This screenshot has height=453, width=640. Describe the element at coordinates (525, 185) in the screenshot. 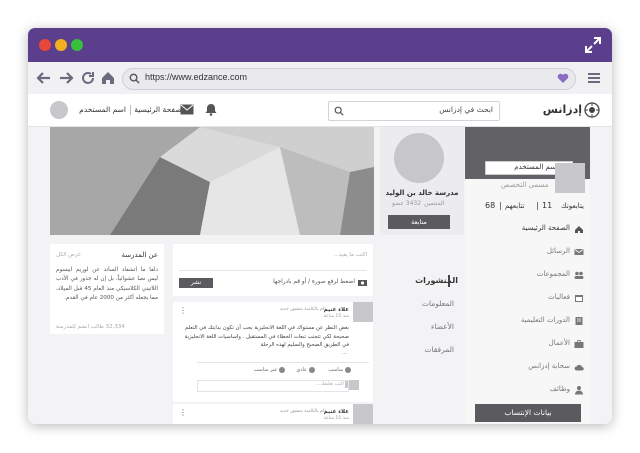

I see `profile-job-title: مسمى التخصص` at that location.